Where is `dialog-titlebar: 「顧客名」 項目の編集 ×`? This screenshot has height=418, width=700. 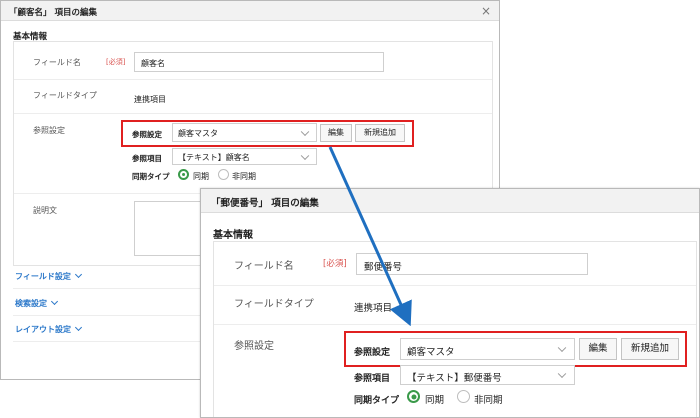 dialog-titlebar: 「顧客名」 項目の編集 × is located at coordinates (250, 11).